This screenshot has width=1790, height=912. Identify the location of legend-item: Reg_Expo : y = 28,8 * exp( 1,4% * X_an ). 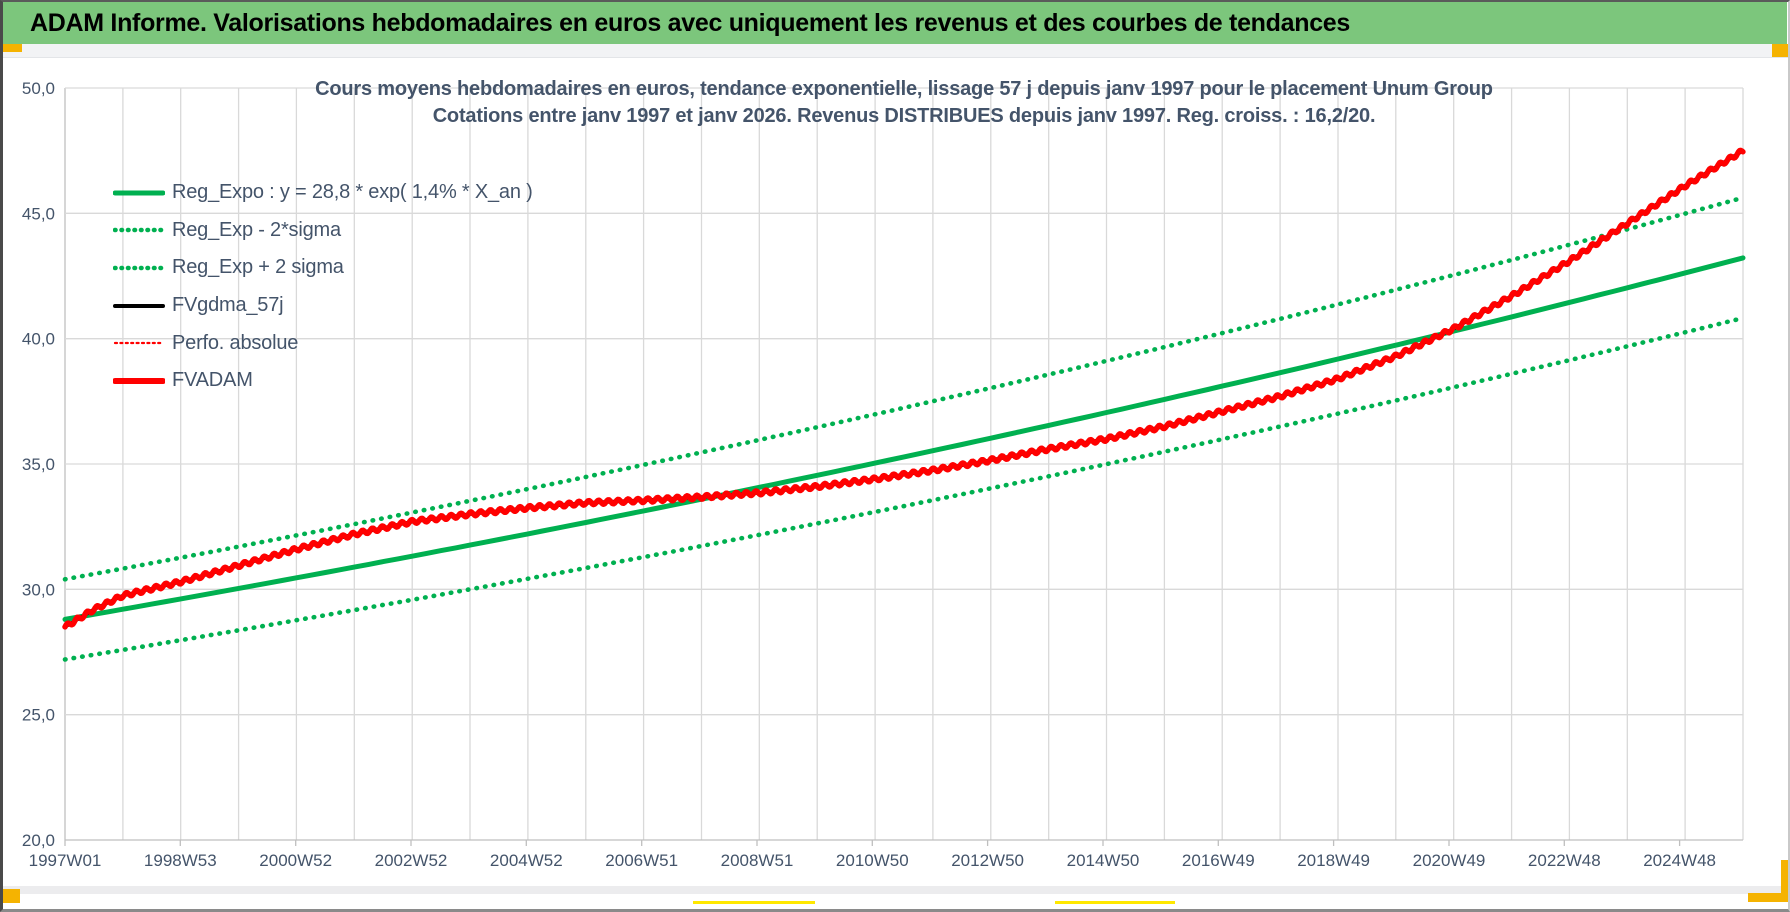
(323, 193).